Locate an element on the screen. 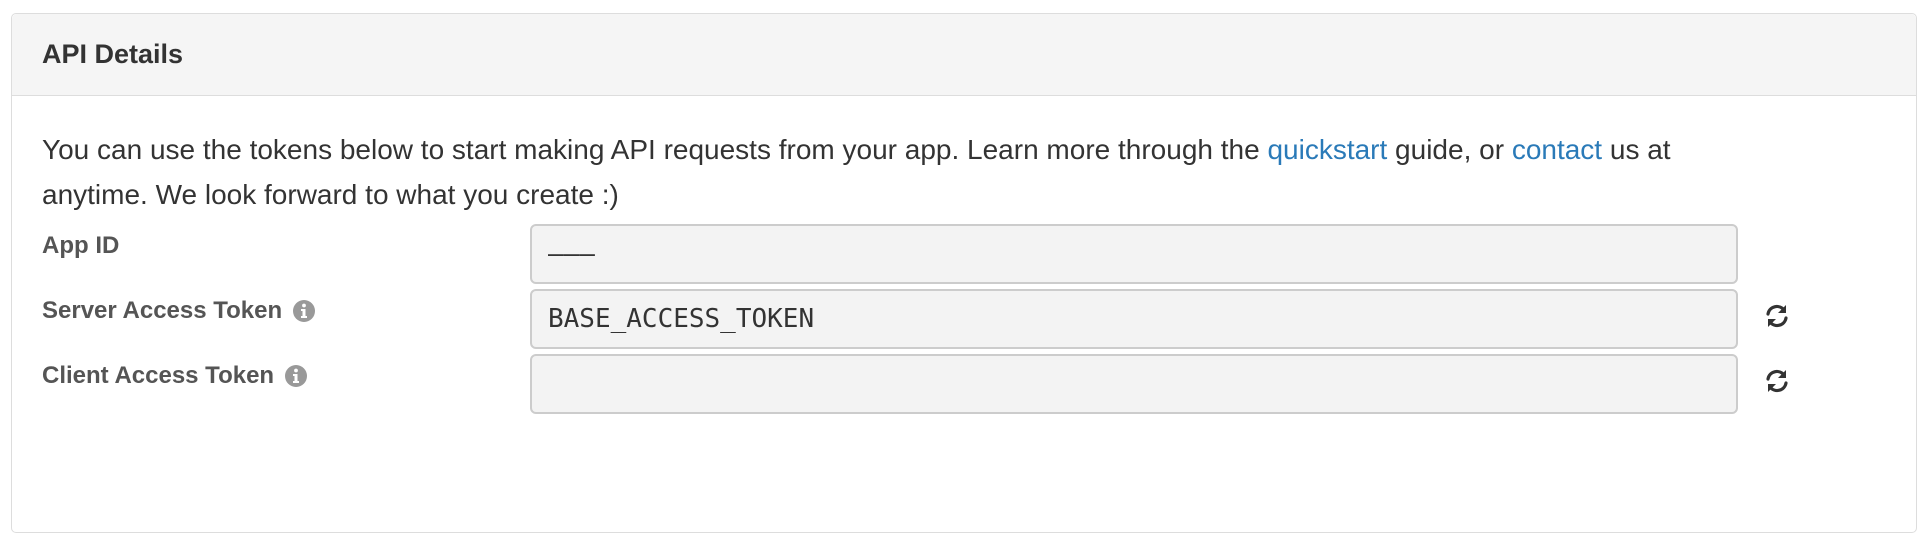  server-token-label-text: Server Access Token is located at coordinates (162, 310).